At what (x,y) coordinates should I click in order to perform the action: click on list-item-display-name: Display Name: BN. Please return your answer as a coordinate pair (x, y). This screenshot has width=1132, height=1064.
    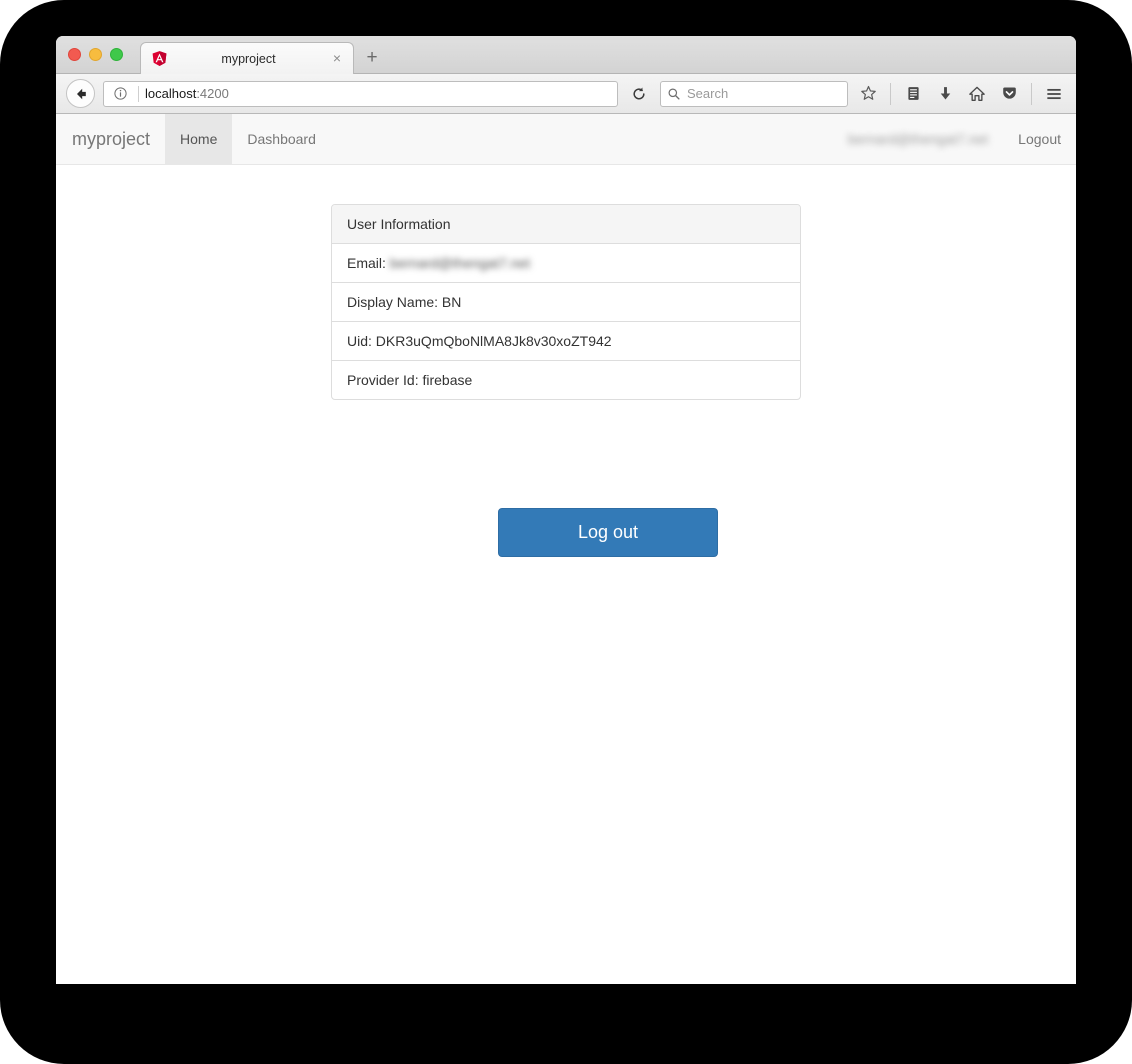
    Looking at the image, I should click on (566, 302).